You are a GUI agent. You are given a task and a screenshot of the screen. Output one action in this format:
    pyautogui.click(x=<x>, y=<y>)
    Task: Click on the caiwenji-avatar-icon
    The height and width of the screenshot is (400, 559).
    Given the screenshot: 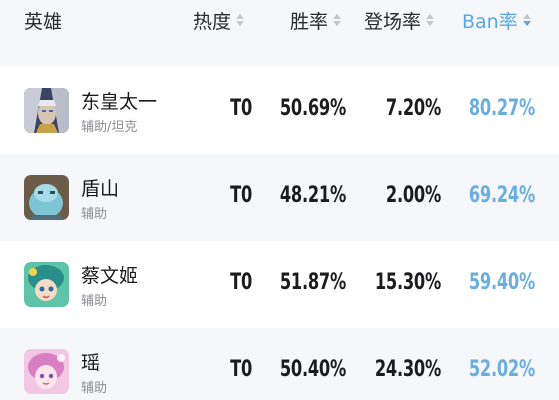 What is the action you would take?
    pyautogui.click(x=46, y=284)
    